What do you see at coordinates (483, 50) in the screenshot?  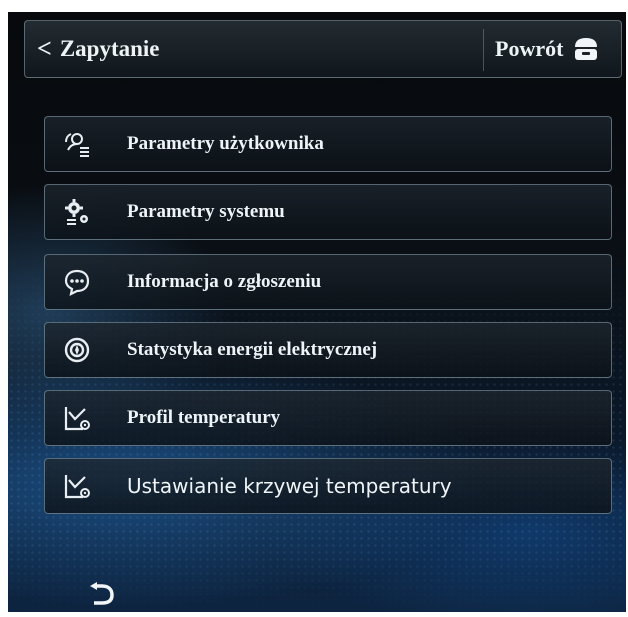 I see `header-divider` at bounding box center [483, 50].